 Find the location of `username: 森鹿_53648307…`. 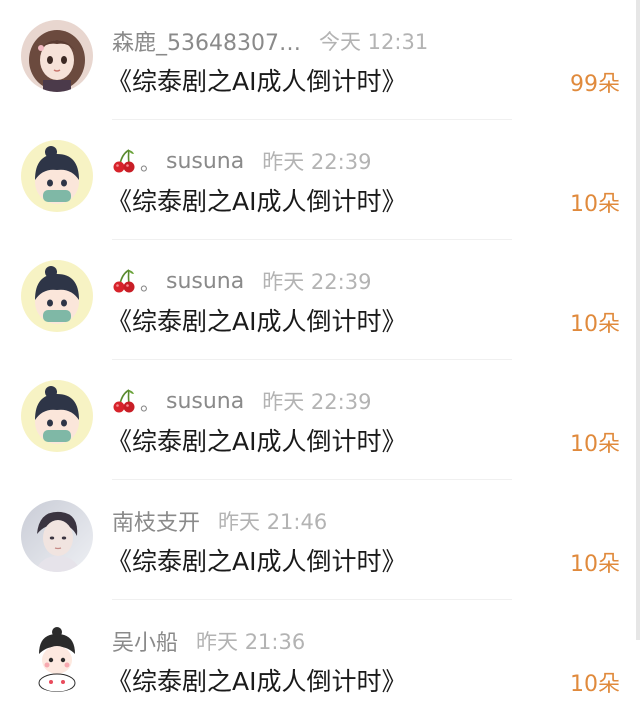

username: 森鹿_53648307… is located at coordinates (206, 41).